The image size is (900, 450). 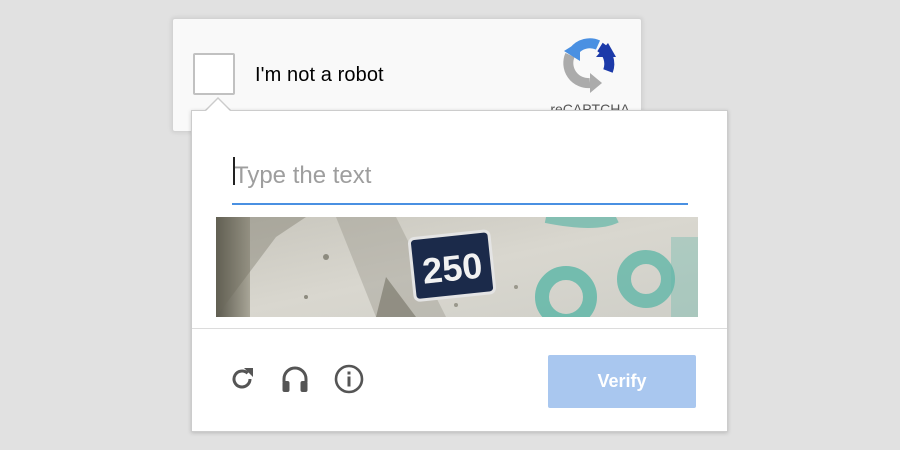 What do you see at coordinates (218, 105) in the screenshot?
I see `popup-arrow-fill` at bounding box center [218, 105].